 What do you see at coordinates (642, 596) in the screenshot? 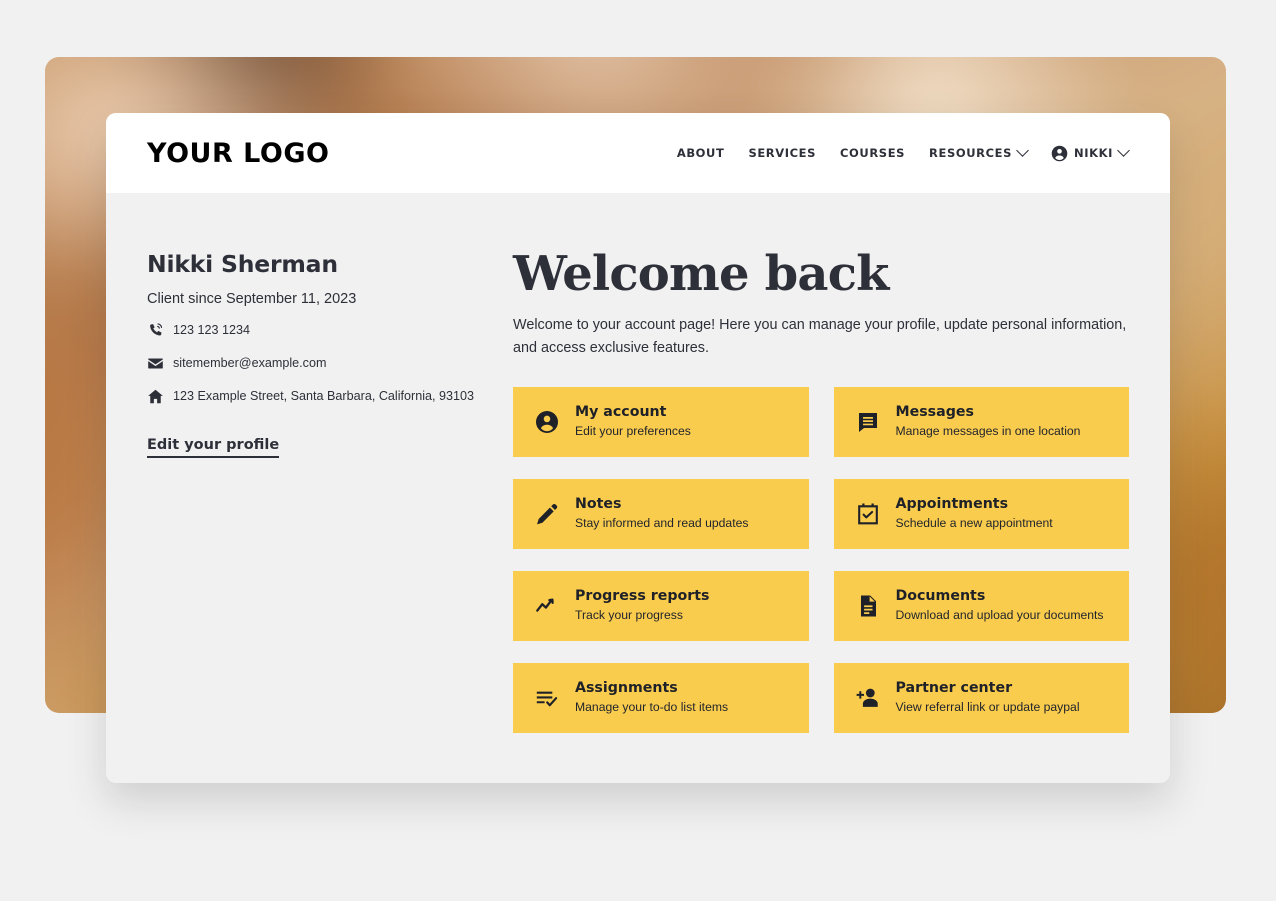
I see `card-title: Progress reports` at bounding box center [642, 596].